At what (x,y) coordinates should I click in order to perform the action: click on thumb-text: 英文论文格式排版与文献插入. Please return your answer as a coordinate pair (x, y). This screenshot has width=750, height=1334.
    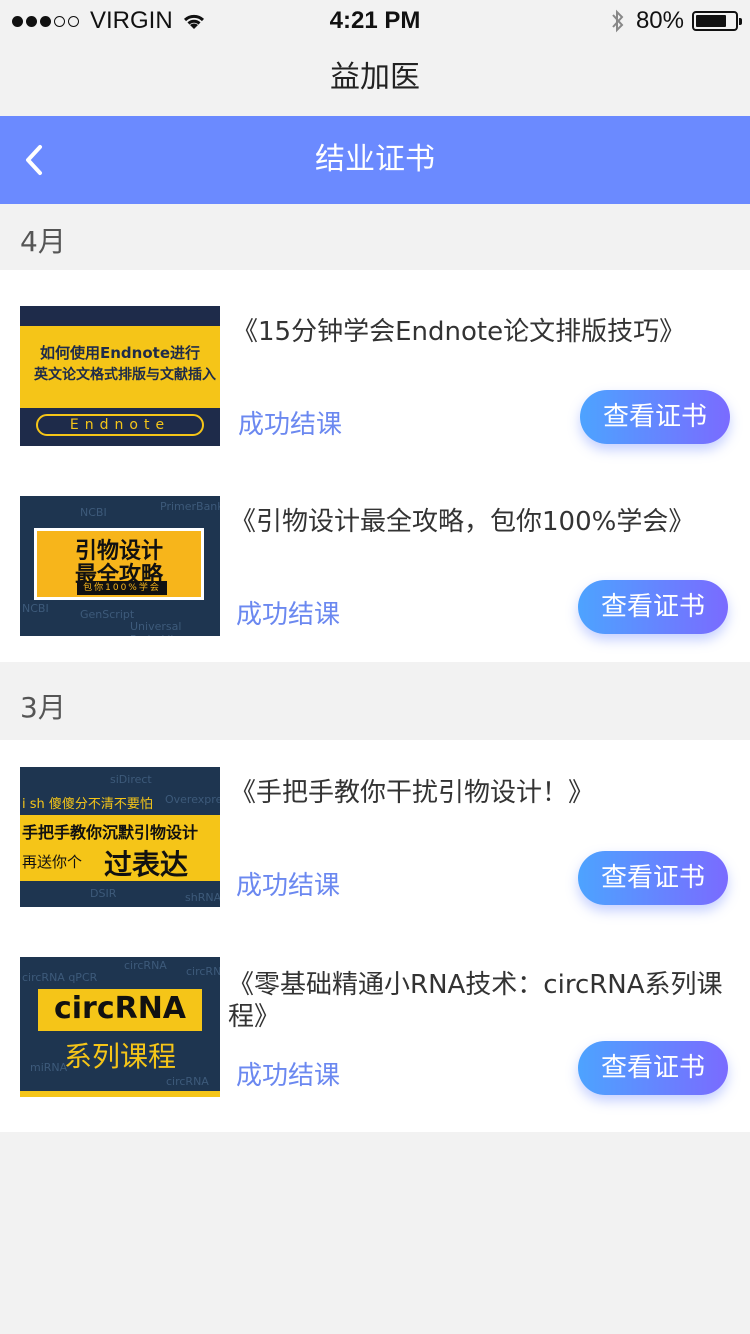
    Looking at the image, I should click on (125, 375).